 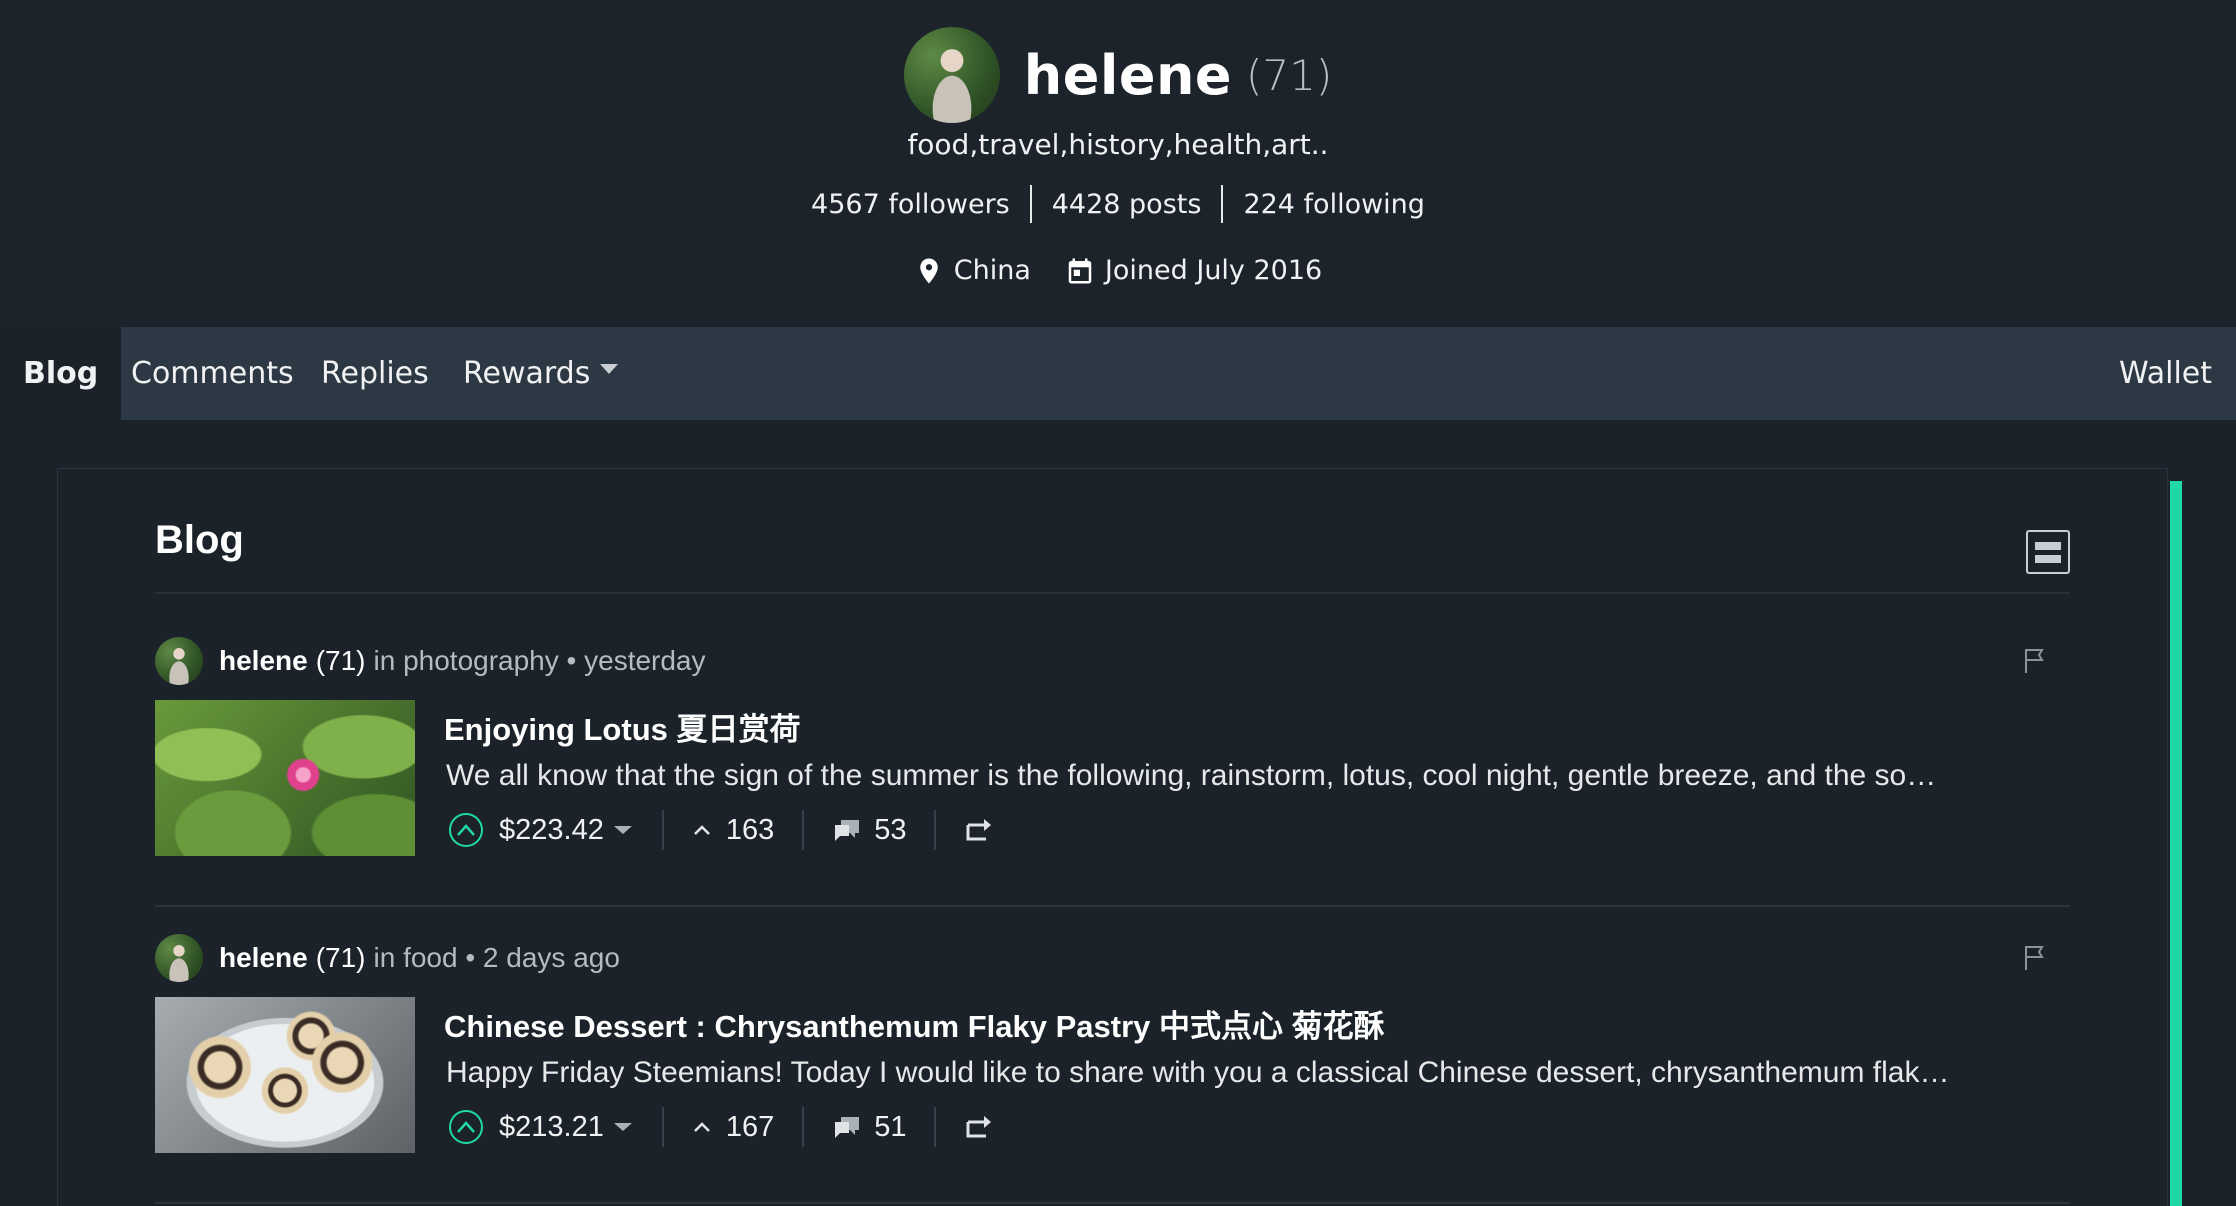 I want to click on followers-count: 4567 followers, so click(x=910, y=204).